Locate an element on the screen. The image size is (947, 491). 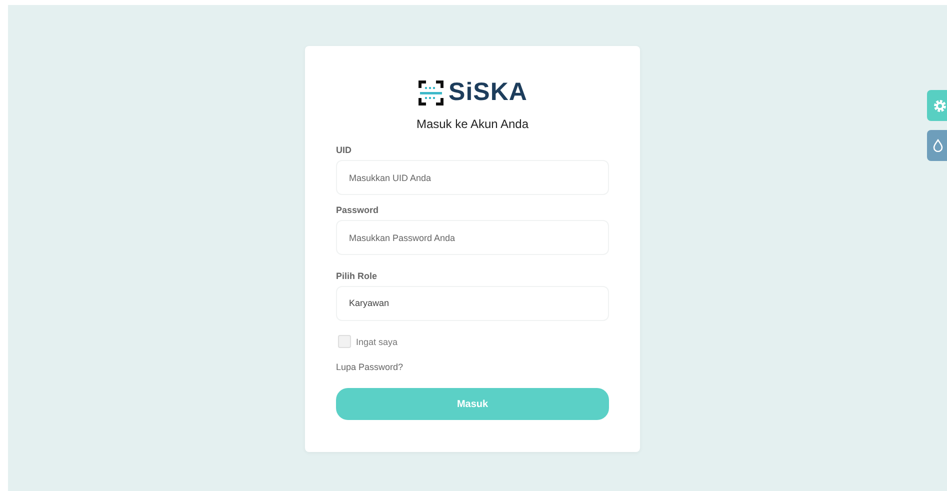
field-label: Pilih Role is located at coordinates (357, 276).